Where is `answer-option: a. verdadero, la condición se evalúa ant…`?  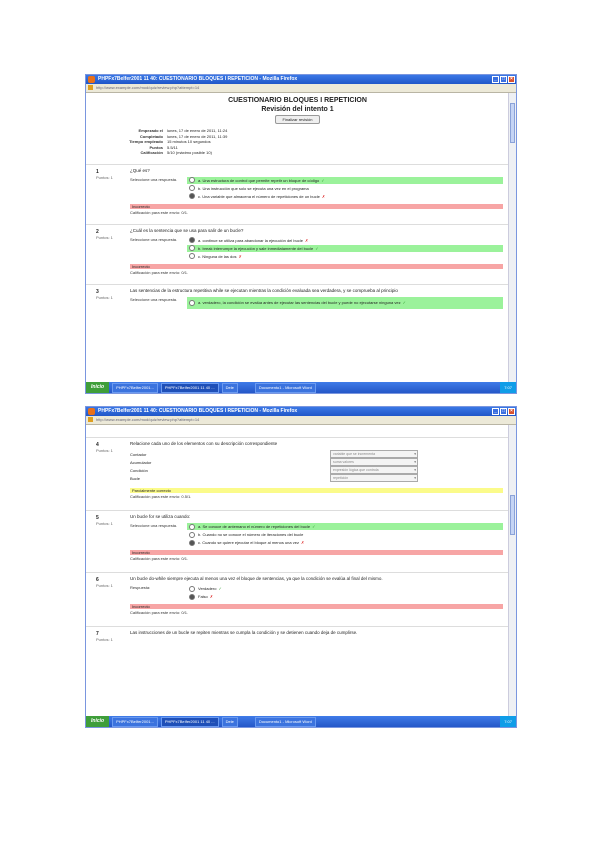 answer-option: a. verdadero, la condición se evalúa ant… is located at coordinates (345, 302).